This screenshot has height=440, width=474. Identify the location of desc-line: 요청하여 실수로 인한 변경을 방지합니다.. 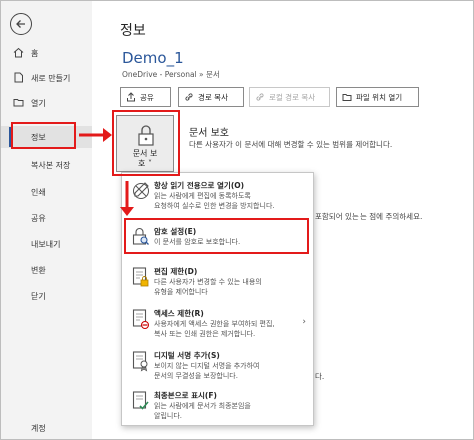
(214, 206).